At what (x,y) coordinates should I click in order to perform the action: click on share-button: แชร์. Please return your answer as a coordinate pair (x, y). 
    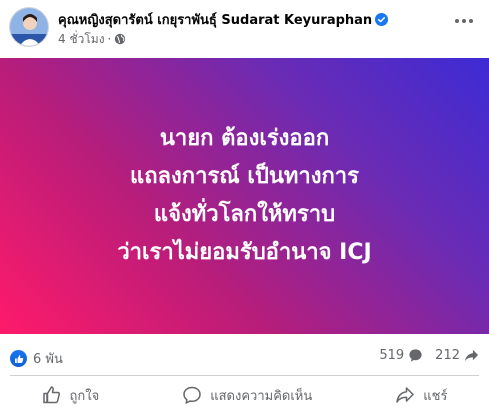
    Looking at the image, I should click on (421, 395).